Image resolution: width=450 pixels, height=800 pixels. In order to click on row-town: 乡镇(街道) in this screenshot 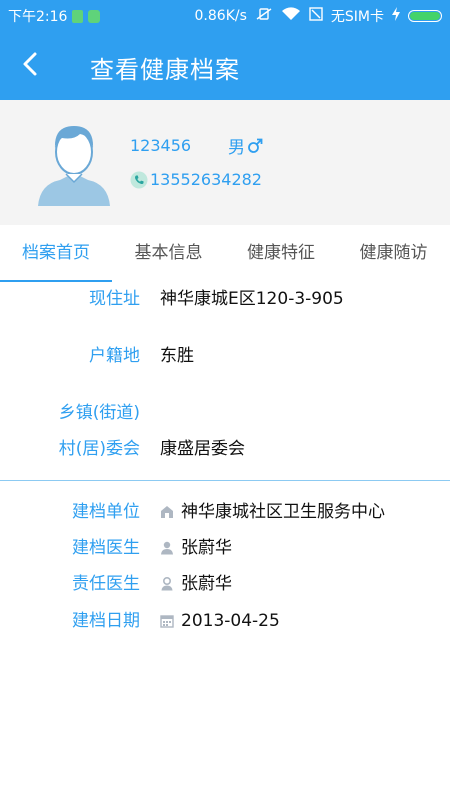, I will do `click(225, 413)`.